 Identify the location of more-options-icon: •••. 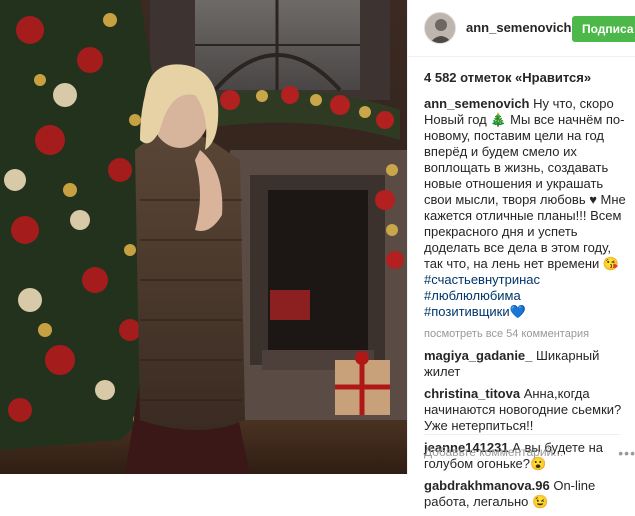
(626, 453).